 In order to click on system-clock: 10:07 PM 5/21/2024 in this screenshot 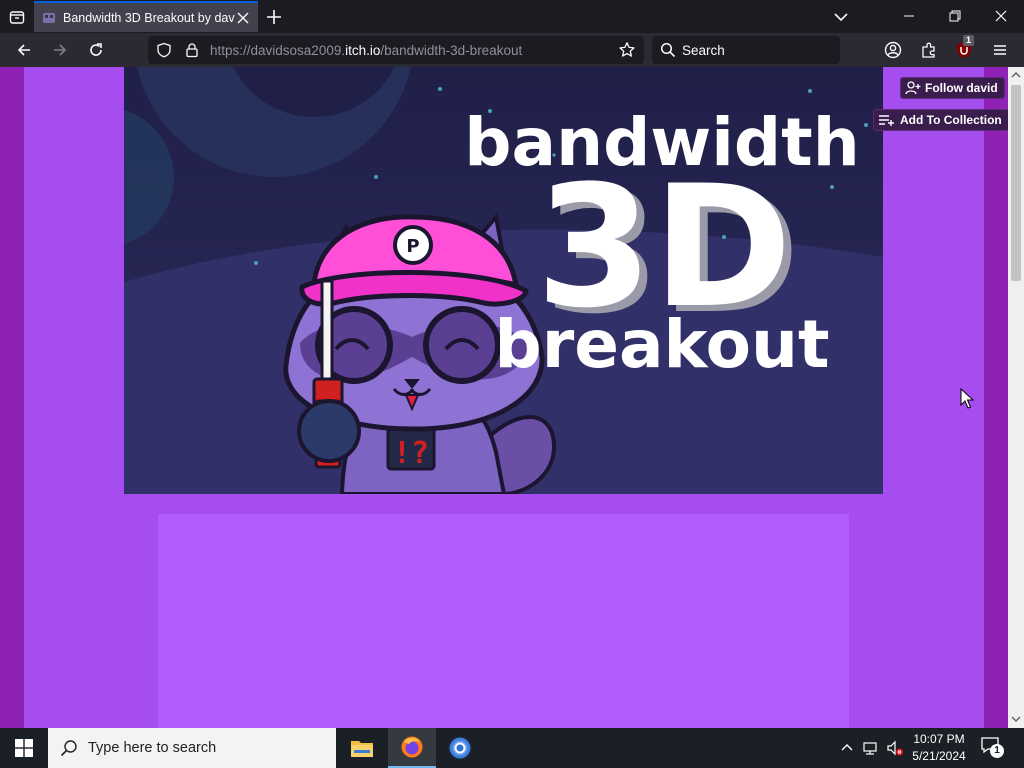, I will do `click(939, 748)`.